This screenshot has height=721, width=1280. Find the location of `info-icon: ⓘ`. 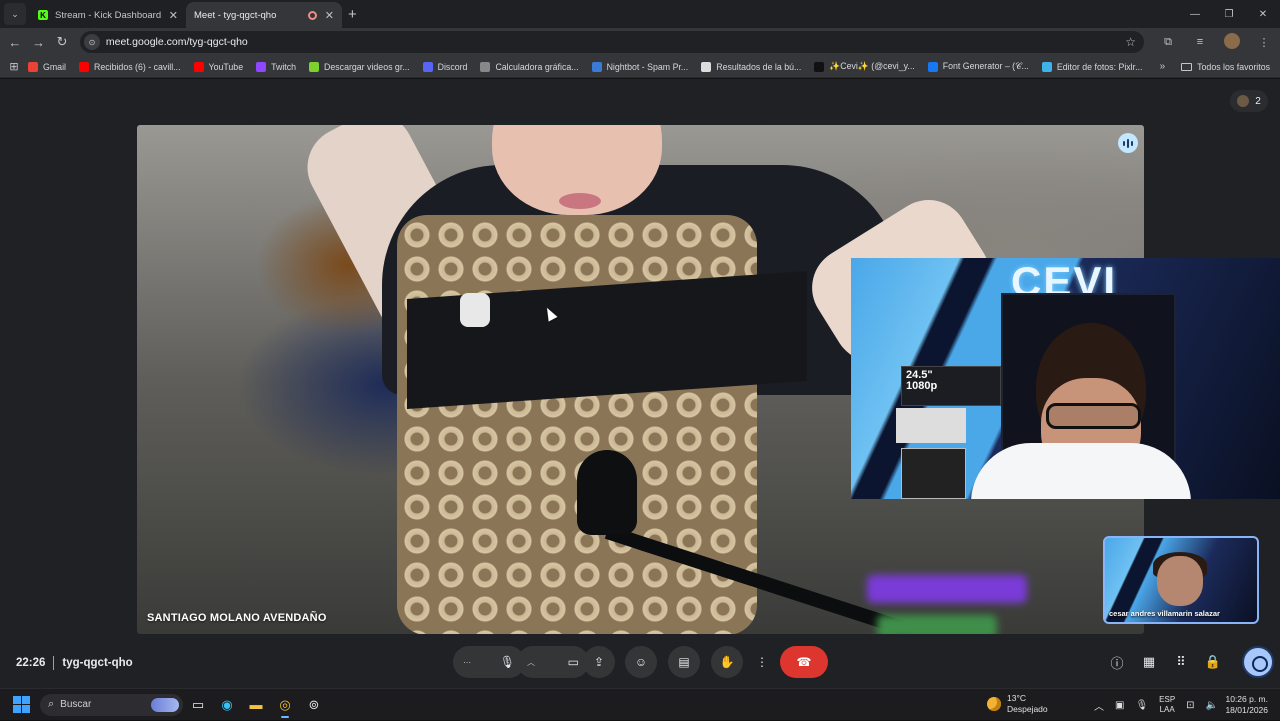

info-icon: ⓘ is located at coordinates (1117, 663).